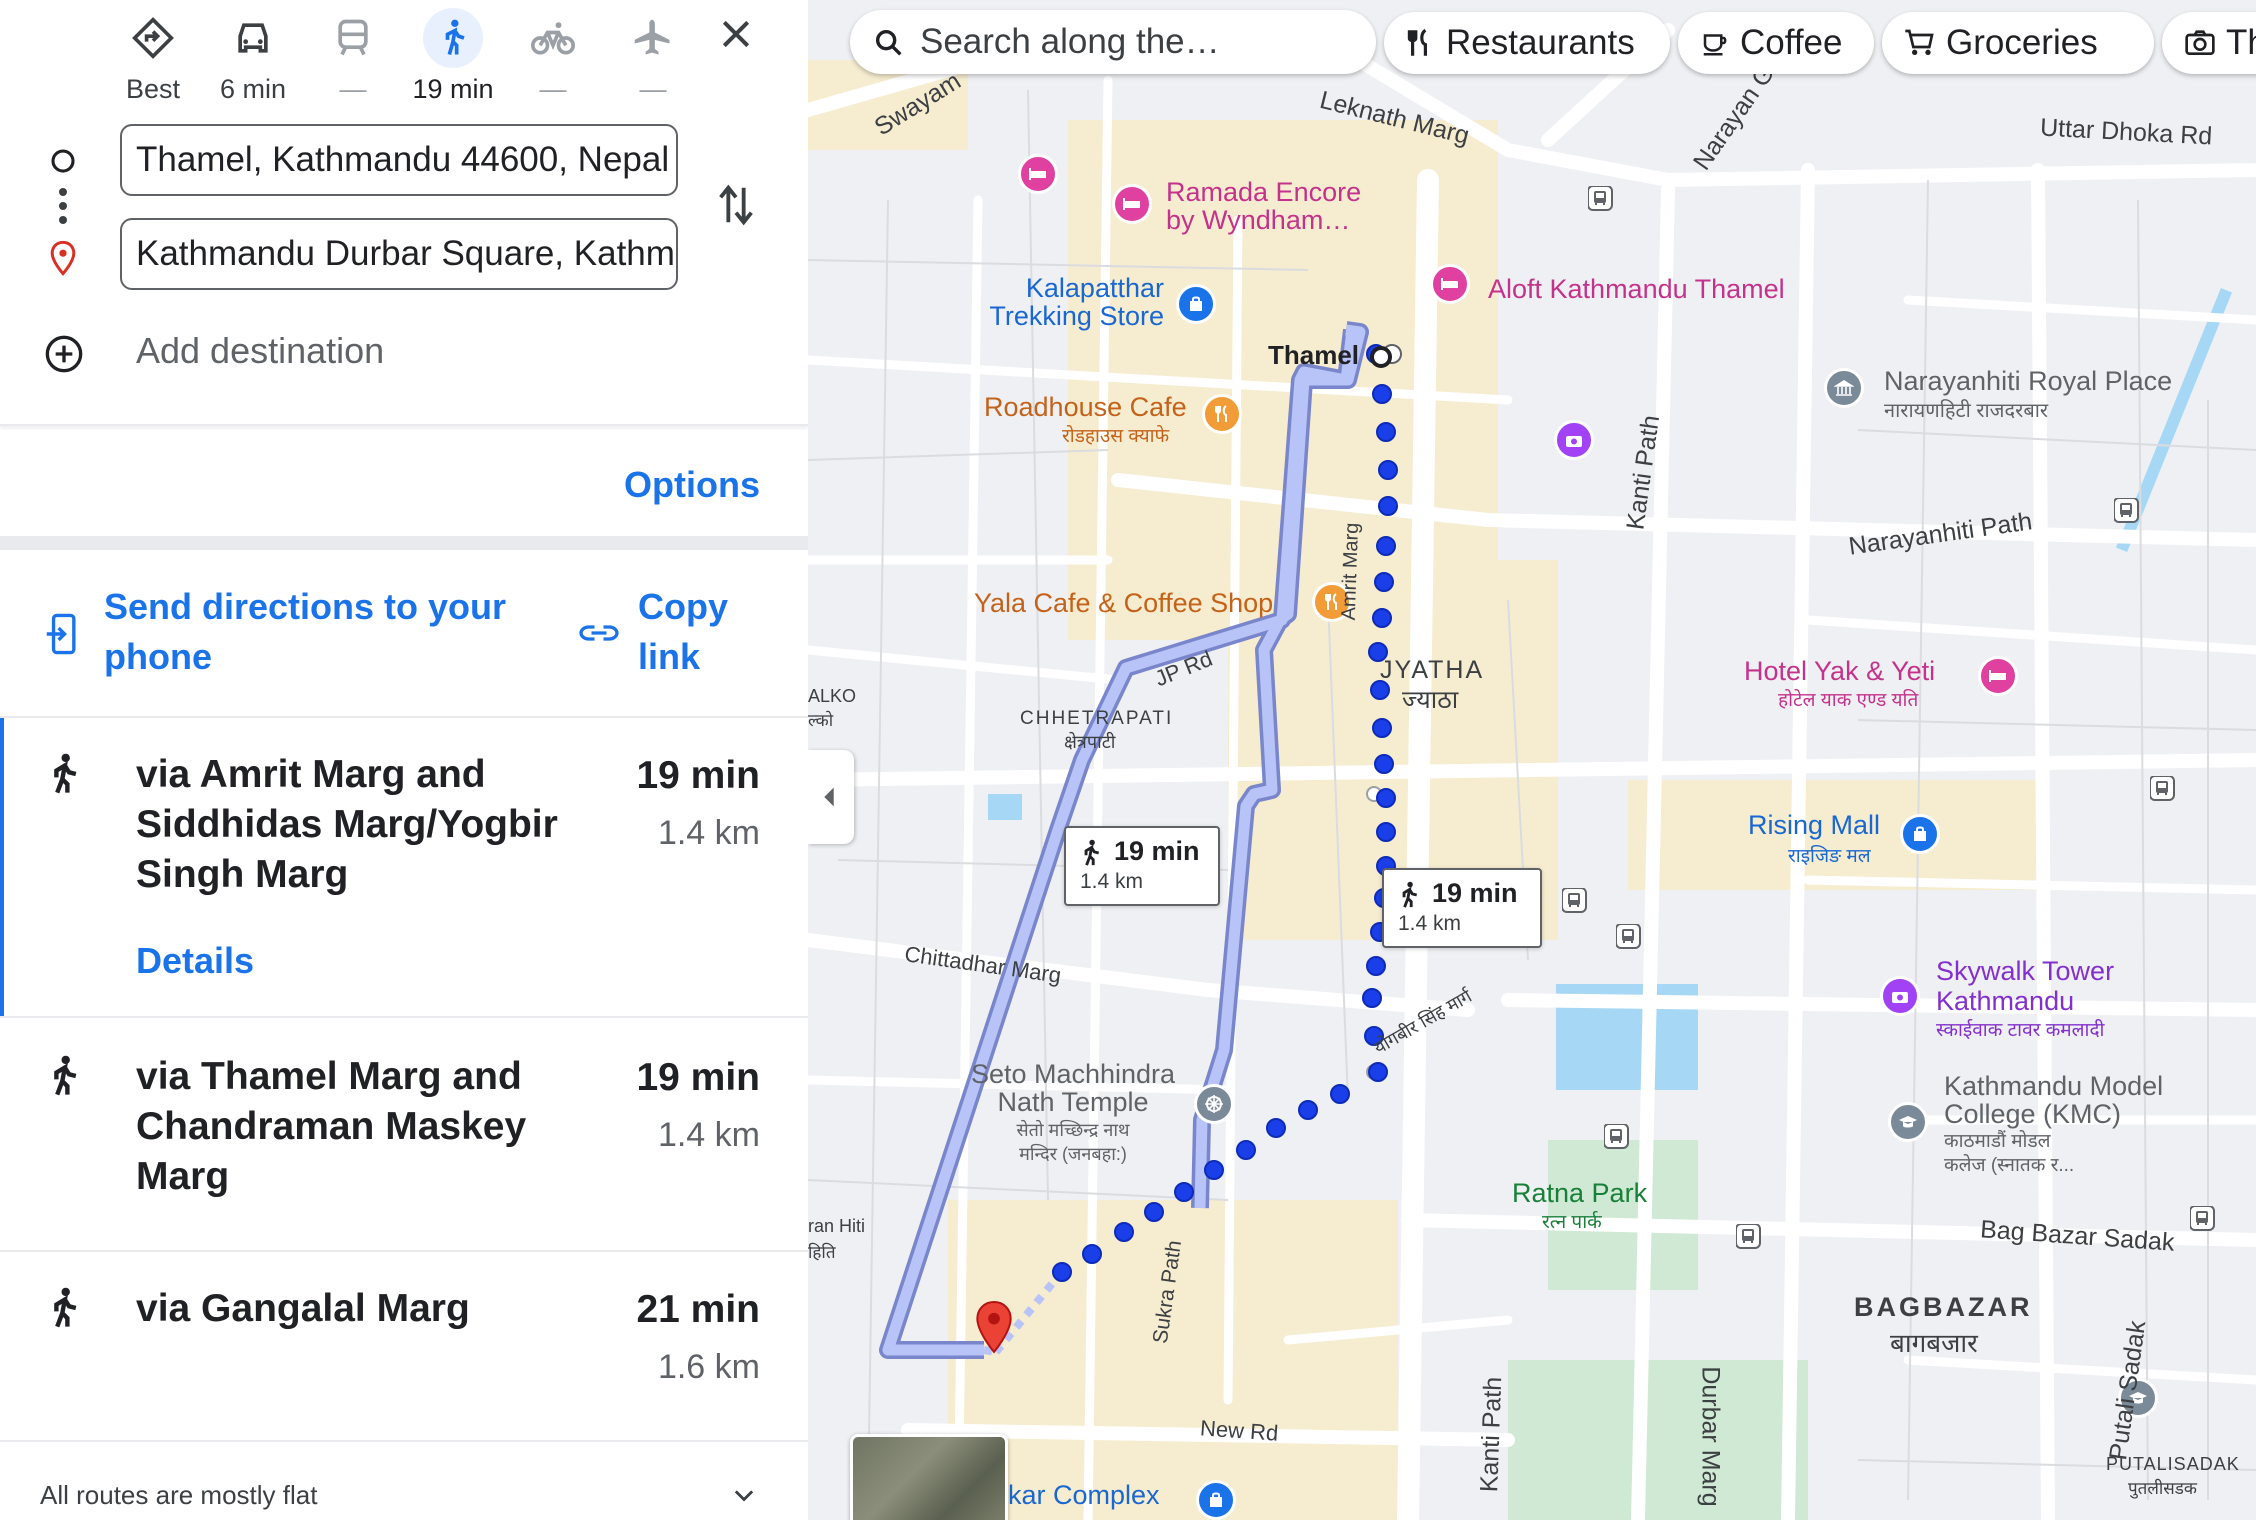  What do you see at coordinates (64, 354) in the screenshot?
I see `add-circle-icon` at bounding box center [64, 354].